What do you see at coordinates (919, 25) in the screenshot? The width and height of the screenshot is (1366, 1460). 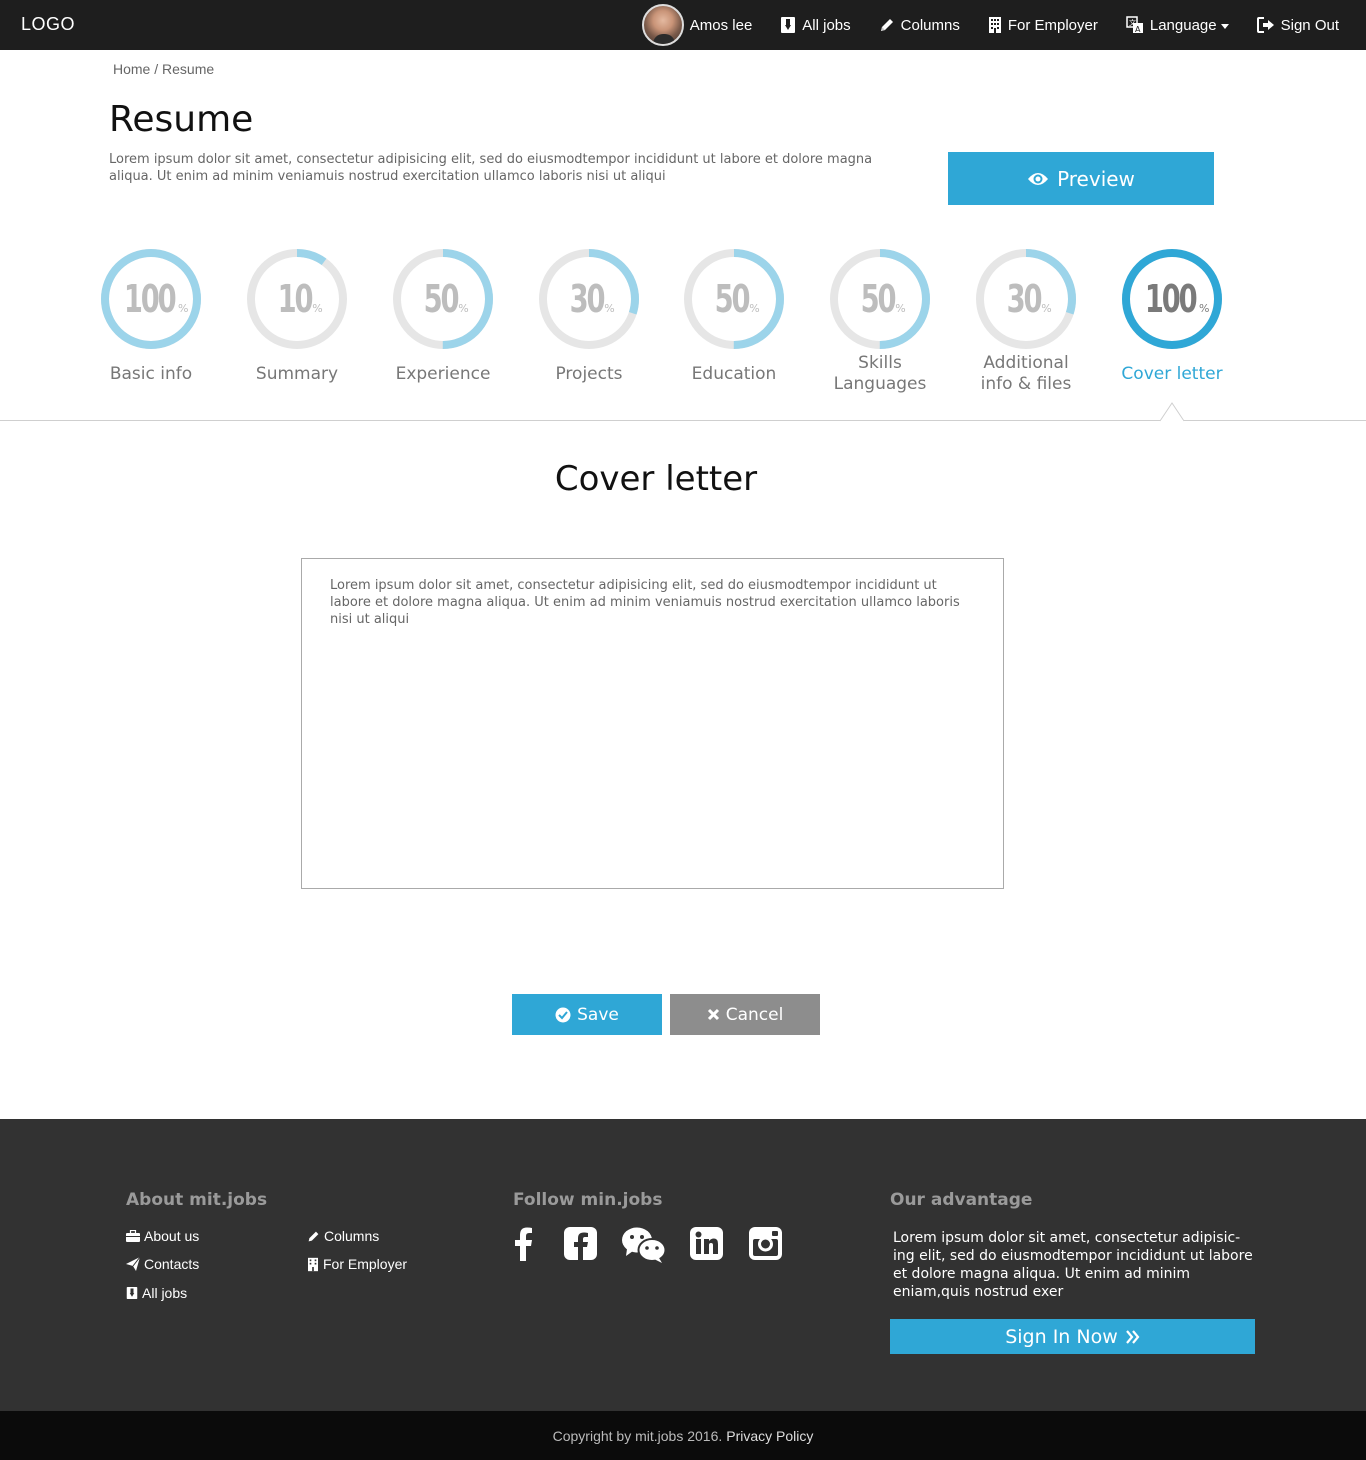 I see `nav-columns: Columns` at bounding box center [919, 25].